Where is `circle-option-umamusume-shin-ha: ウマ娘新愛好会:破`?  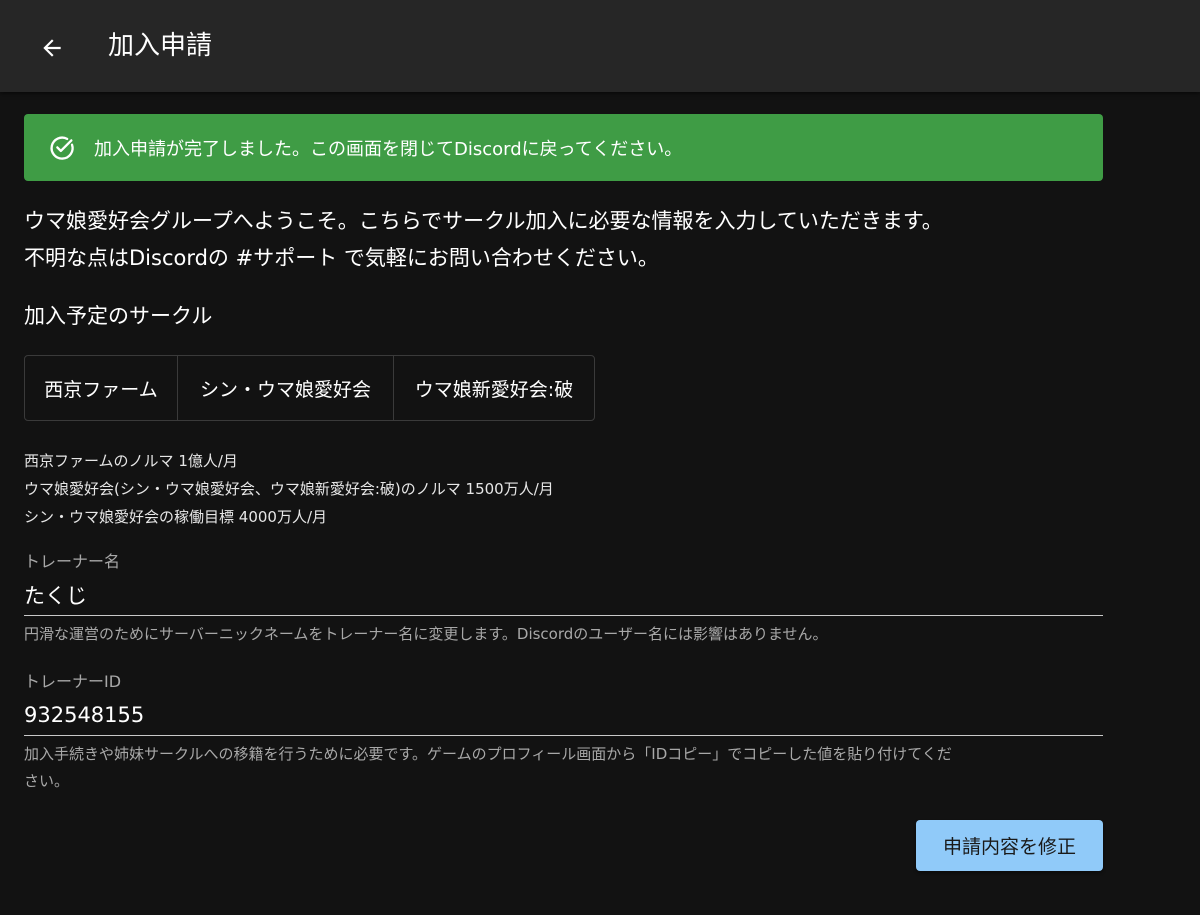
circle-option-umamusume-shin-ha: ウマ娘新愛好会:破 is located at coordinates (494, 388).